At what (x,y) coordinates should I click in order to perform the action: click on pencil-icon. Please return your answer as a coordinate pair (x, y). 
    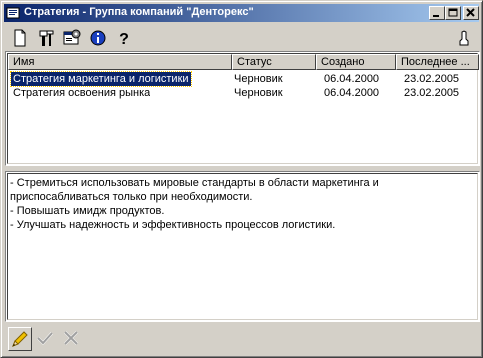
    Looking at the image, I should click on (20, 339).